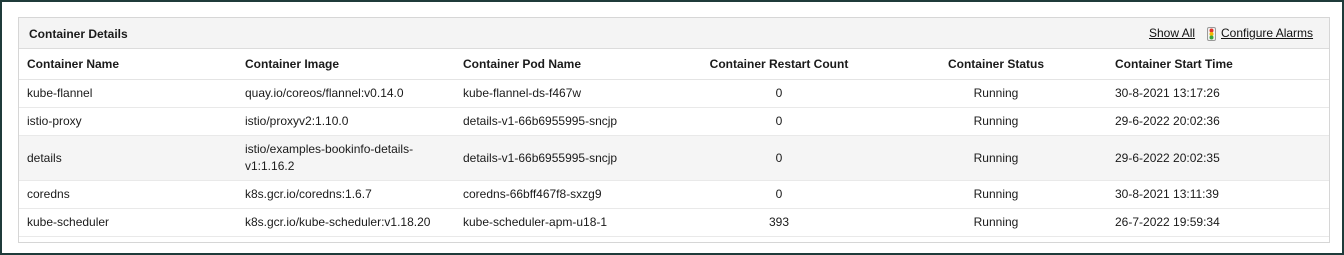  What do you see at coordinates (128, 64) in the screenshot?
I see `column-header-name: Container Name` at bounding box center [128, 64].